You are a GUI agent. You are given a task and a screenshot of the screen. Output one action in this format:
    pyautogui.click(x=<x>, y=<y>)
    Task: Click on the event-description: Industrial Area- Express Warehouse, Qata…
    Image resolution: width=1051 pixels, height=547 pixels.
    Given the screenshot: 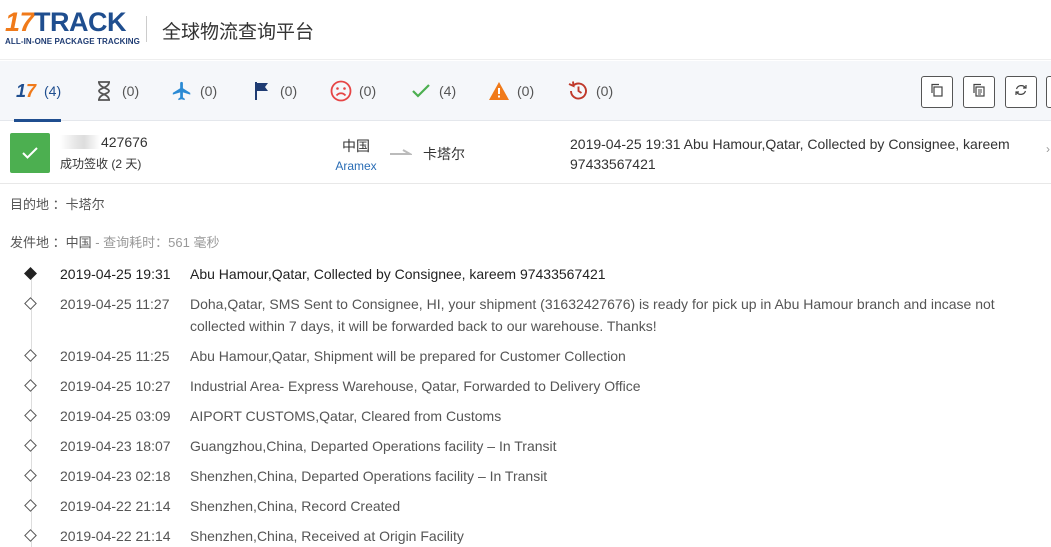 What is the action you would take?
    pyautogui.click(x=415, y=386)
    